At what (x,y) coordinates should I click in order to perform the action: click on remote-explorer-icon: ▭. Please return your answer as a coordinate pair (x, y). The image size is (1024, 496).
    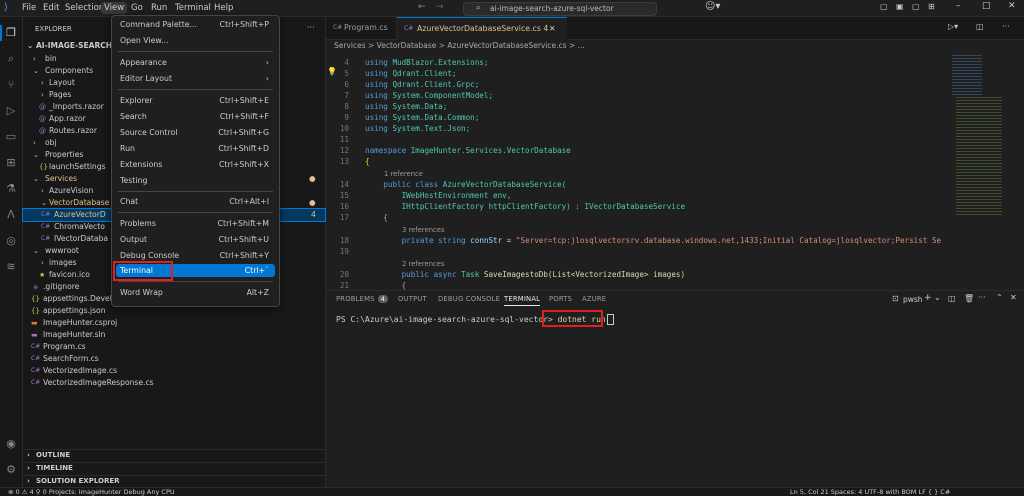
    Looking at the image, I should click on (11, 137).